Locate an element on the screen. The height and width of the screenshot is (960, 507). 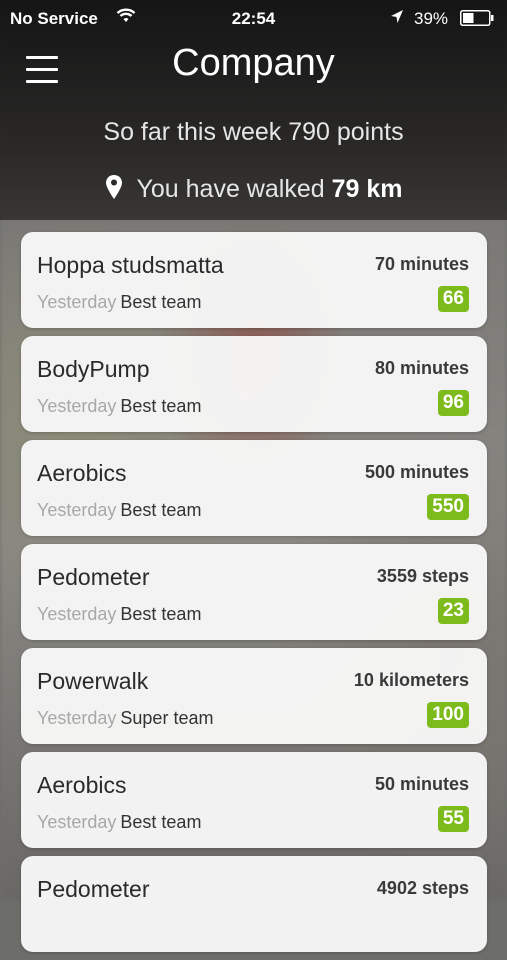
activity-name: Hoppa studsmatta is located at coordinates (130, 265).